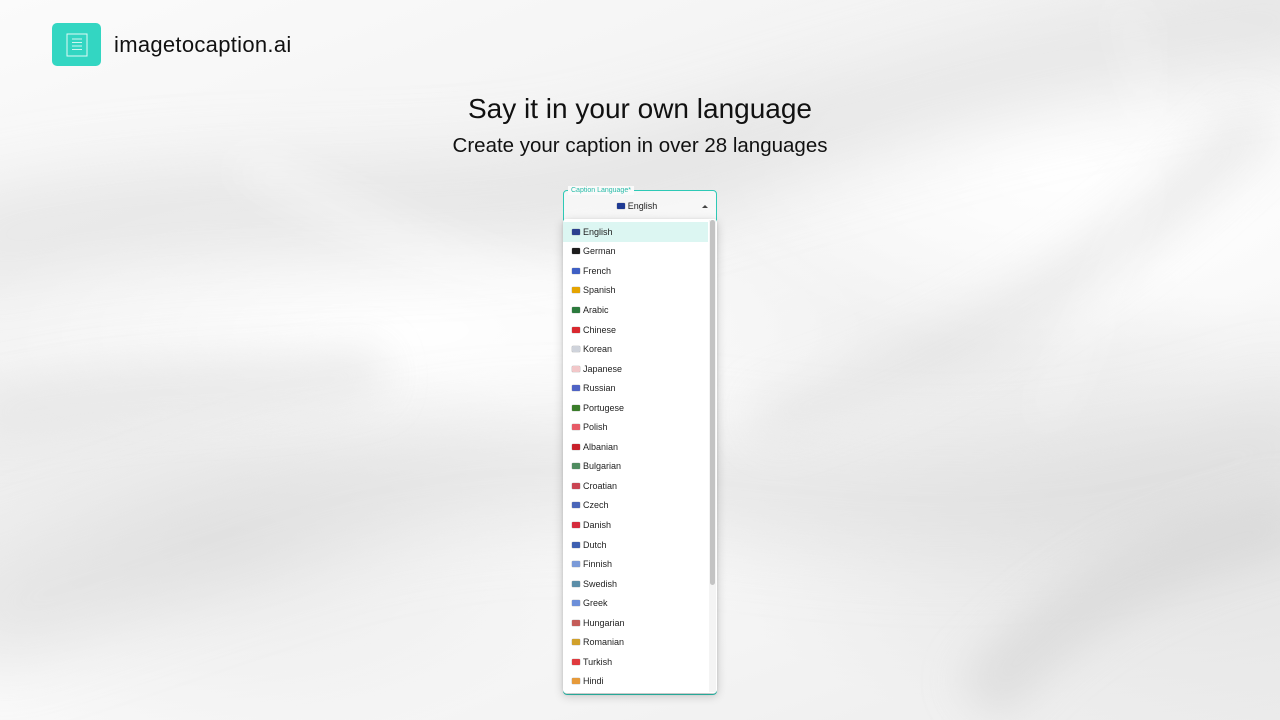 The width and height of the screenshot is (1280, 720). Describe the element at coordinates (576, 388) in the screenshot. I see `russian-flag-icon` at that location.